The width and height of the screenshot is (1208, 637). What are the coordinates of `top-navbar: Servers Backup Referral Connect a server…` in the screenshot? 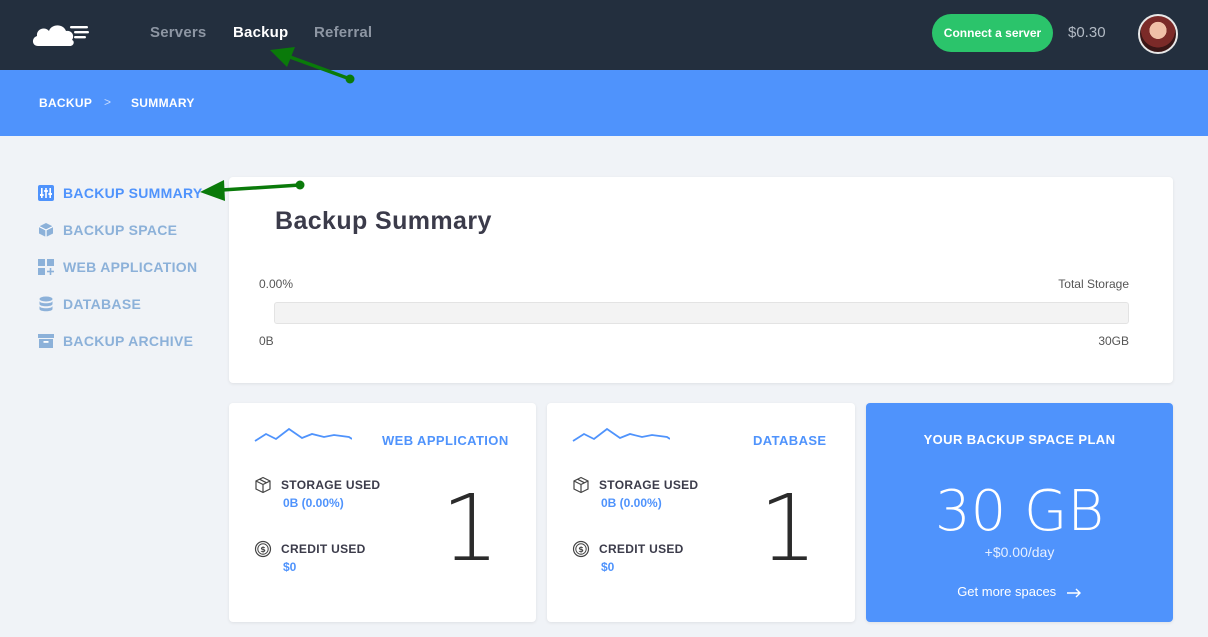 It's located at (604, 35).